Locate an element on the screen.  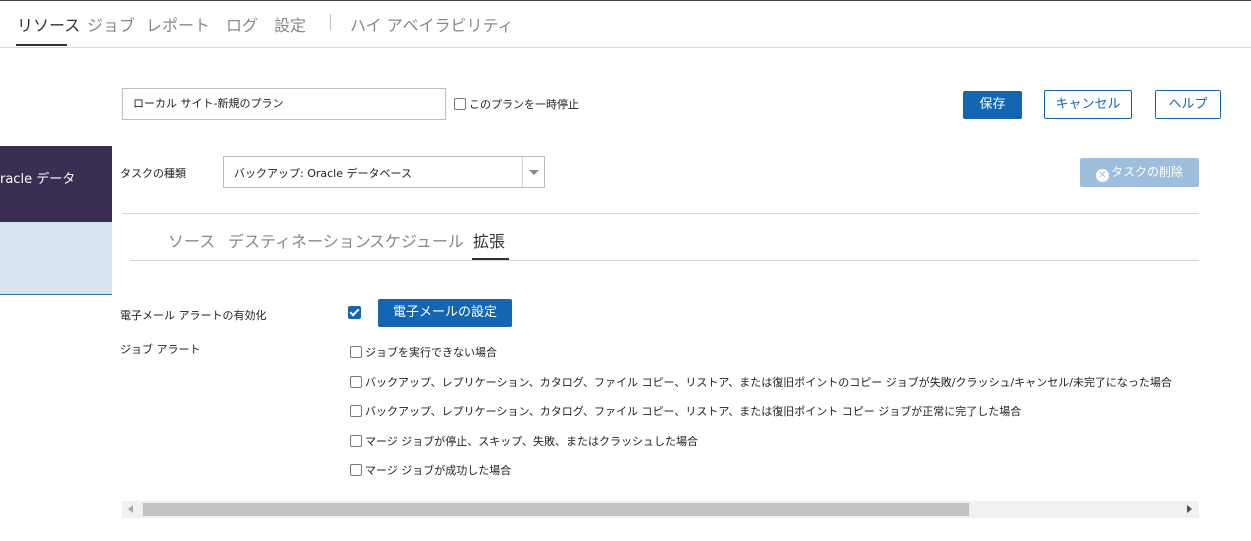
scroll-right-icon is located at coordinates (1189, 509).